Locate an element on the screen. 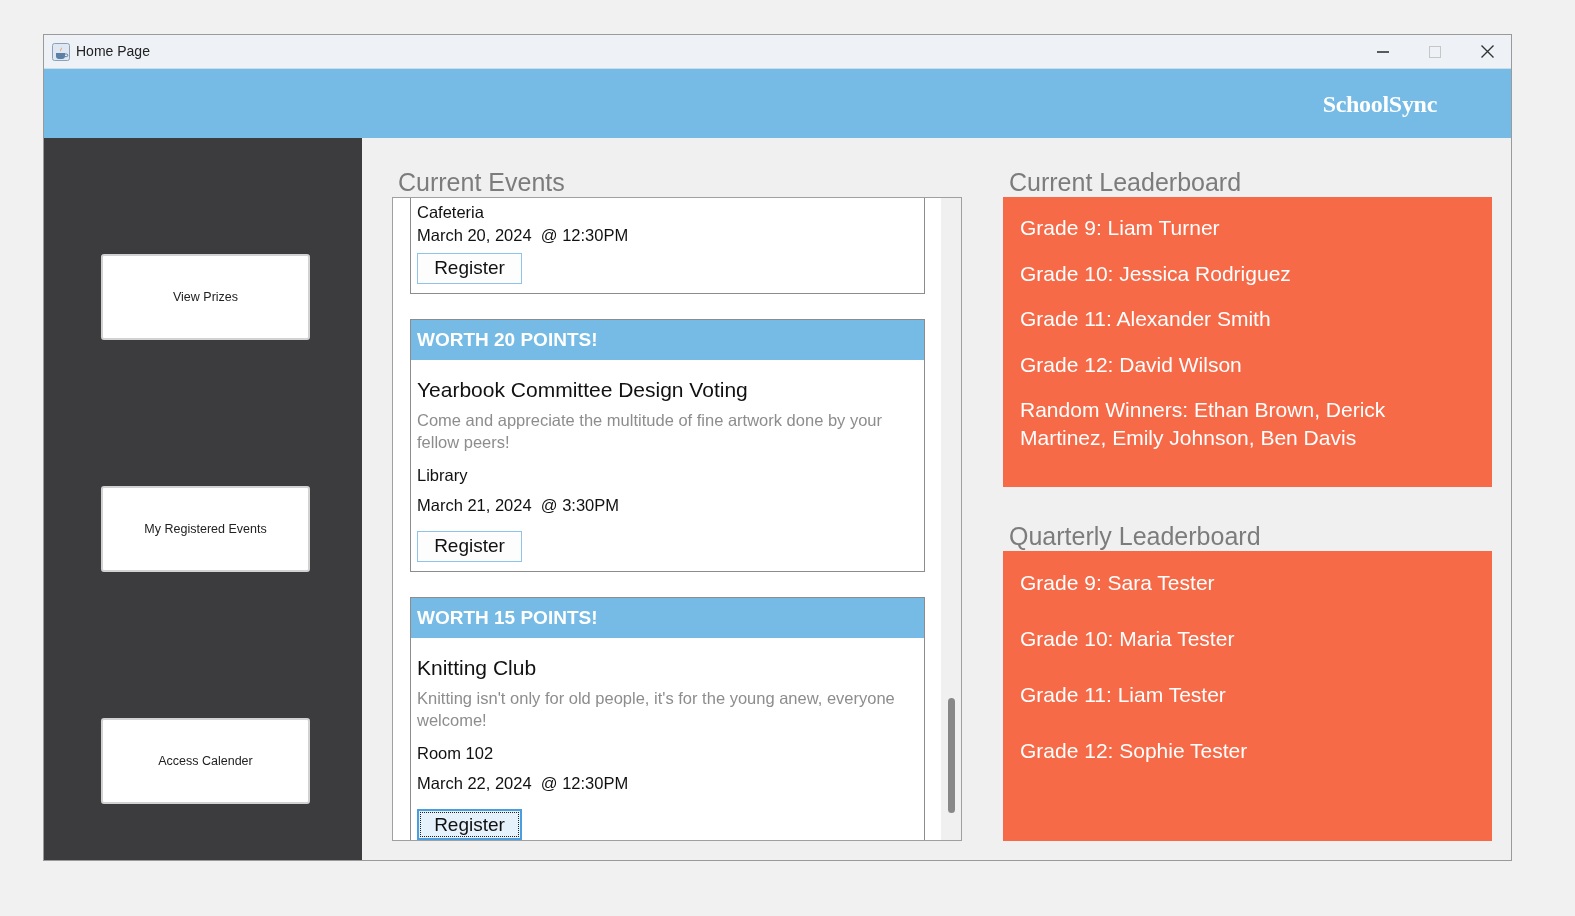  event-date: March 20, 2024 @ 12:30PM is located at coordinates (523, 235).